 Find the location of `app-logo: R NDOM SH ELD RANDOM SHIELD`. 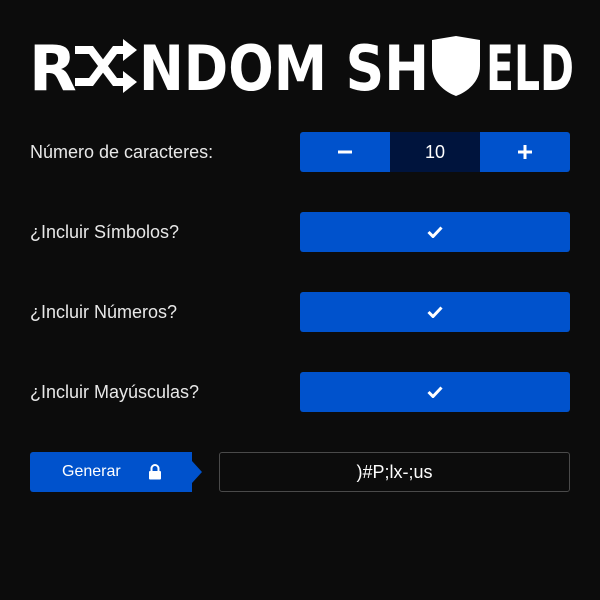

app-logo: R NDOM SH ELD RANDOM SHIELD is located at coordinates (301, 67).